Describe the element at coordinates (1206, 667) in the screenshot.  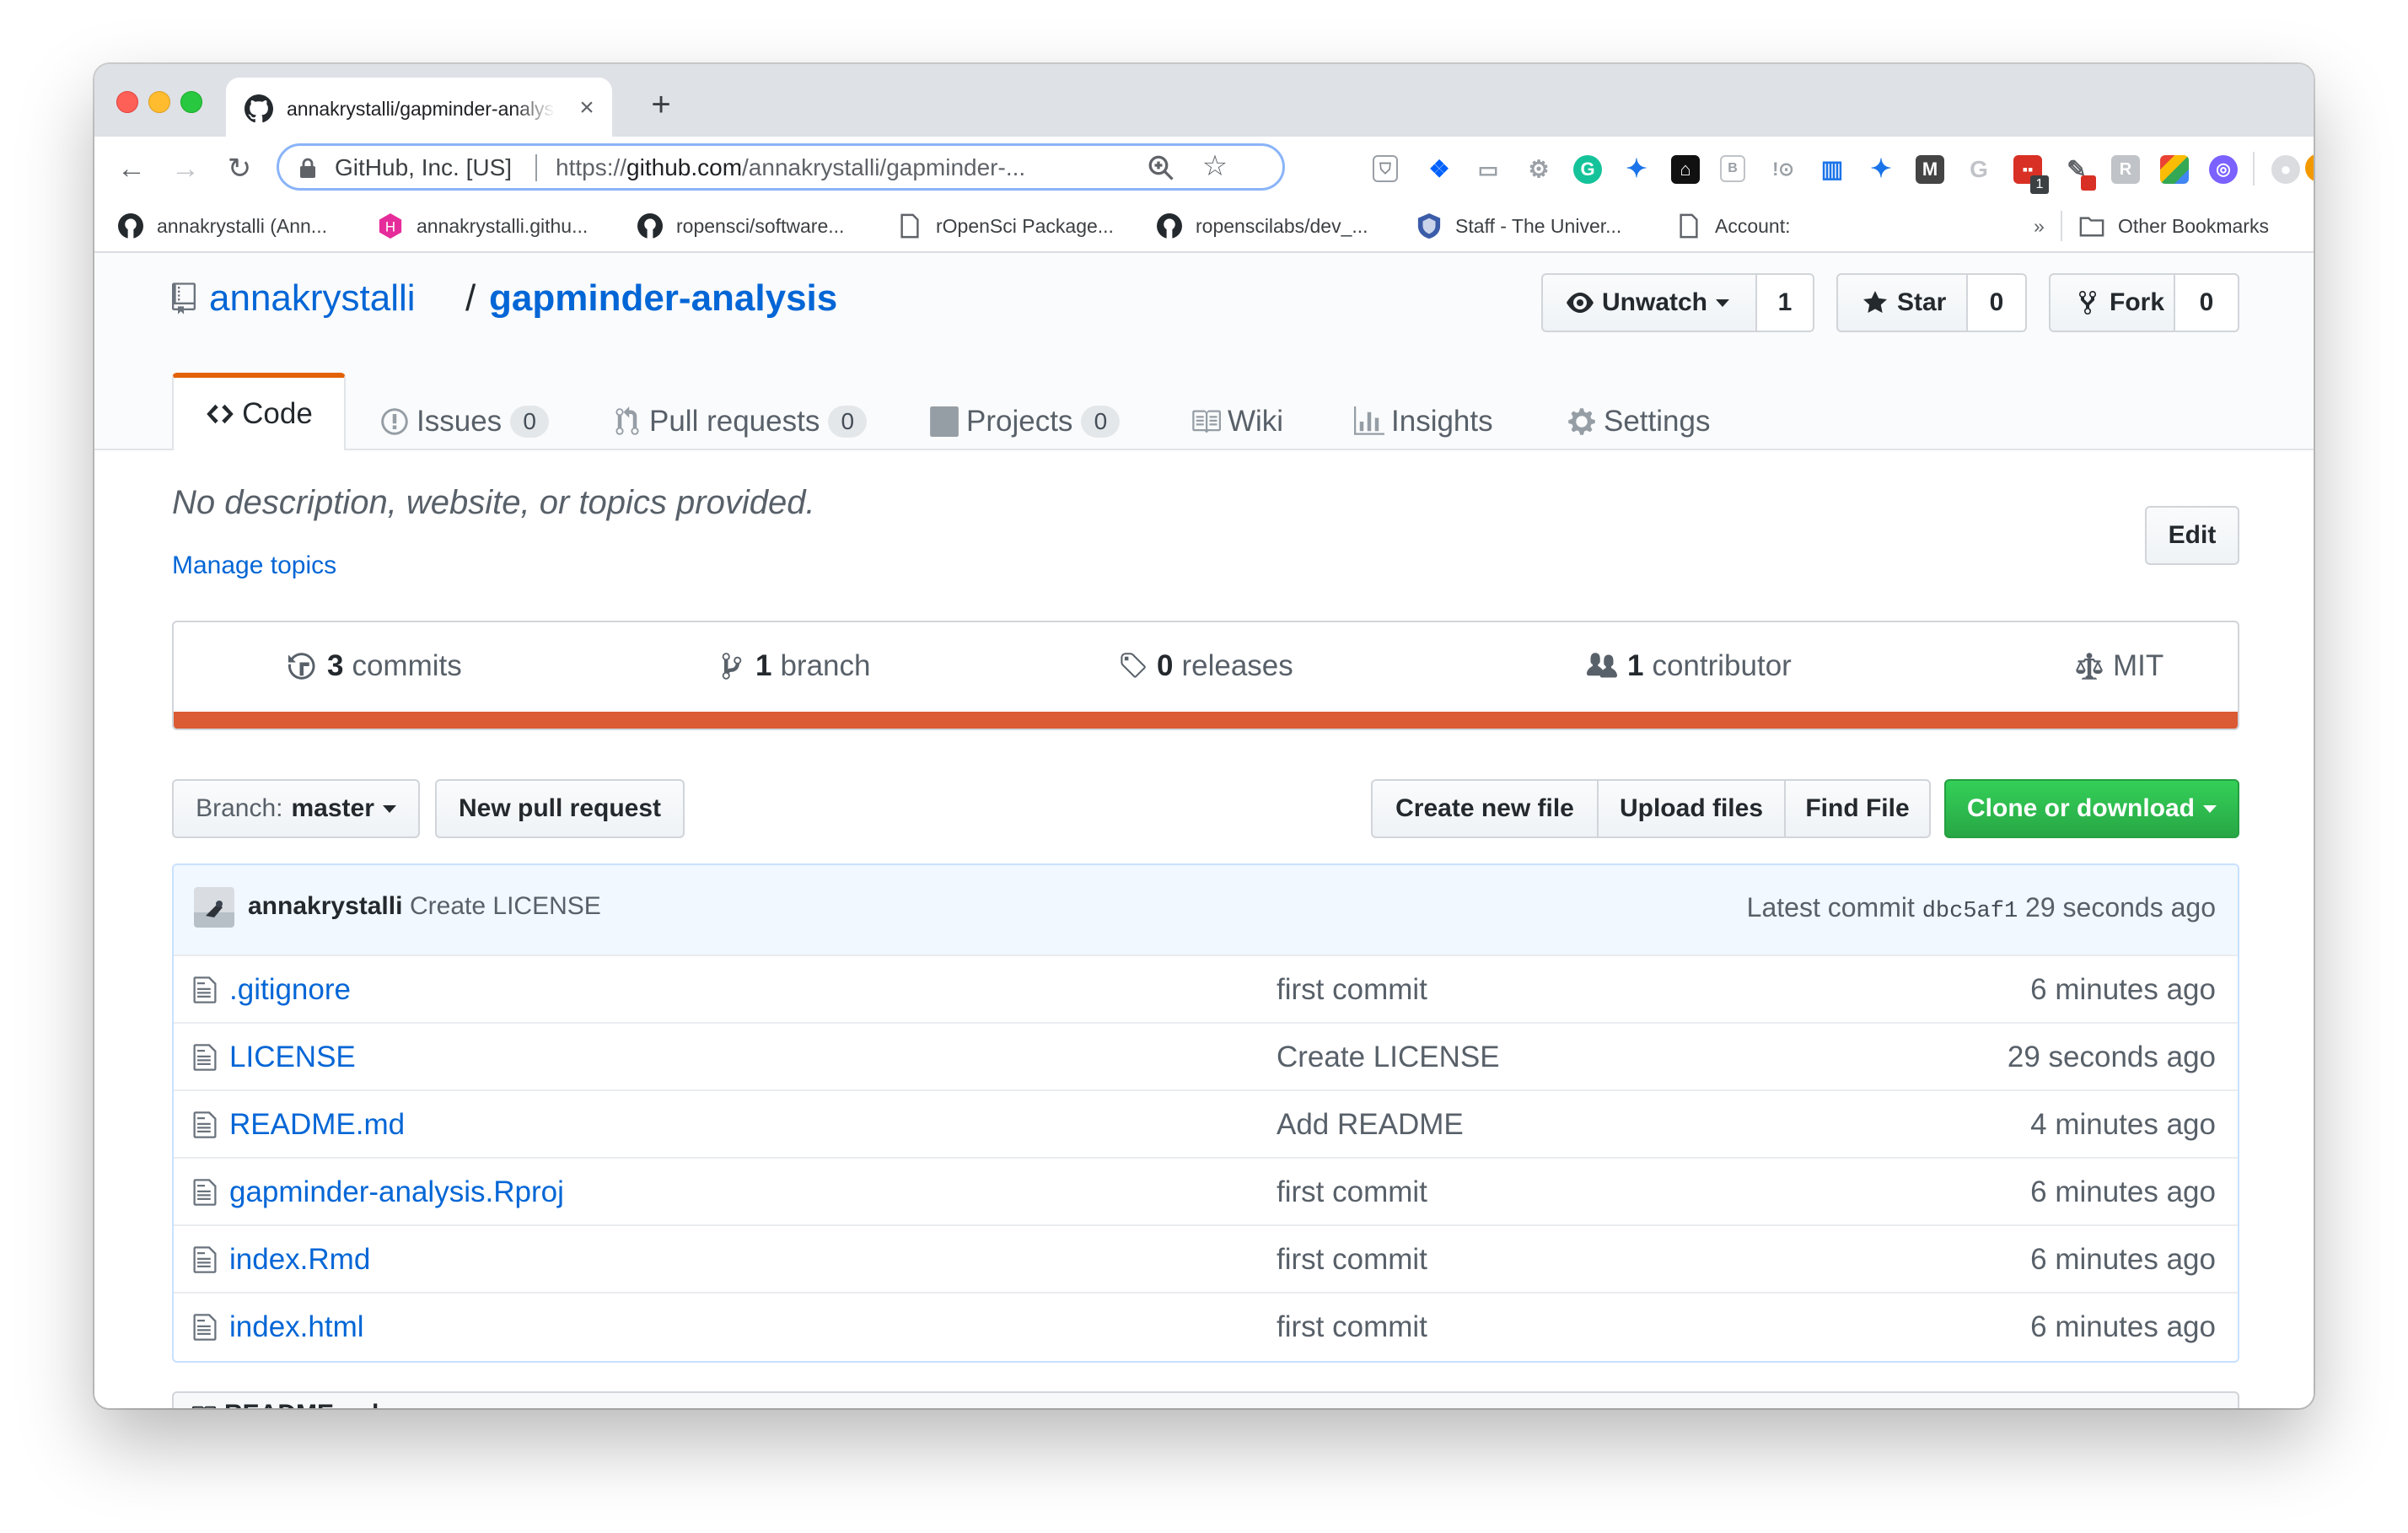
I see `releases-link: 0 releases` at that location.